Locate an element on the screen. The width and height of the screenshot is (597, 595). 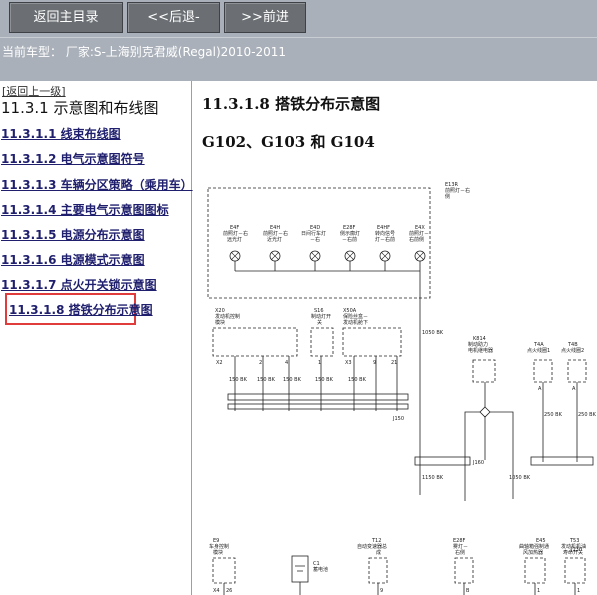
module-name: 曲轴箱强制通 is located at coordinates (534, 546).